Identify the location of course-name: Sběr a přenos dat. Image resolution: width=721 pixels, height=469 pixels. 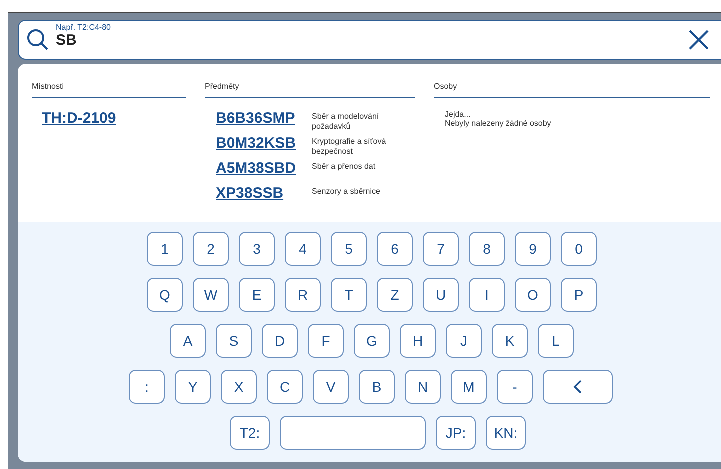
(344, 166).